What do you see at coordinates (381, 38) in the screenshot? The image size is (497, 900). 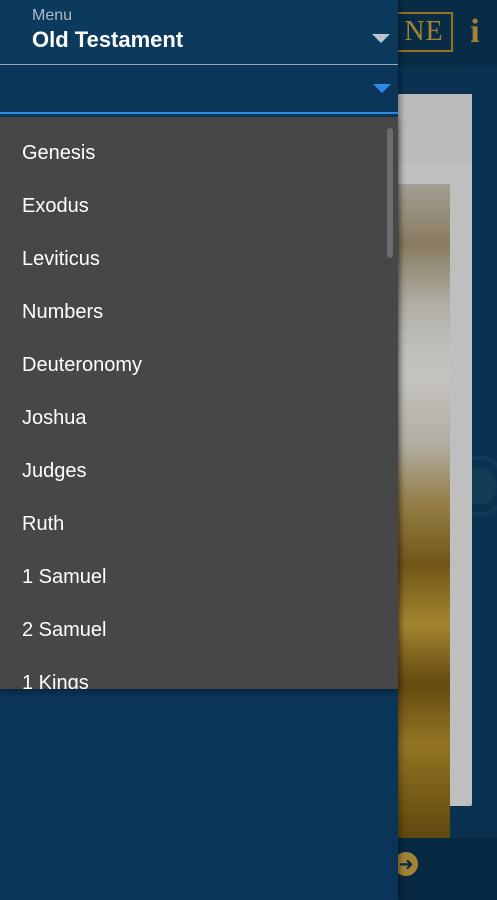 I see `chevron-down-icon` at bounding box center [381, 38].